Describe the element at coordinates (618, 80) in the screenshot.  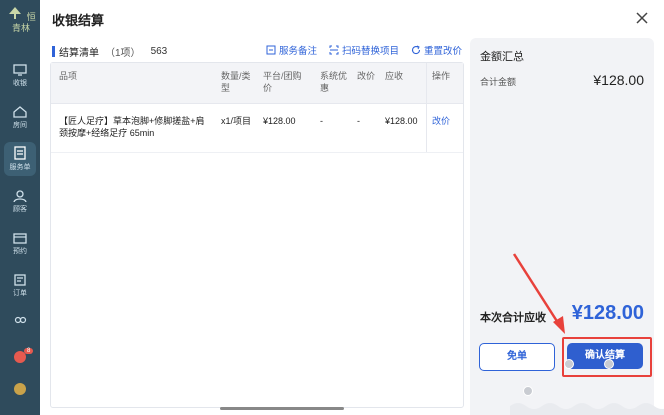
I see `total-amount-value: ¥128.00` at that location.